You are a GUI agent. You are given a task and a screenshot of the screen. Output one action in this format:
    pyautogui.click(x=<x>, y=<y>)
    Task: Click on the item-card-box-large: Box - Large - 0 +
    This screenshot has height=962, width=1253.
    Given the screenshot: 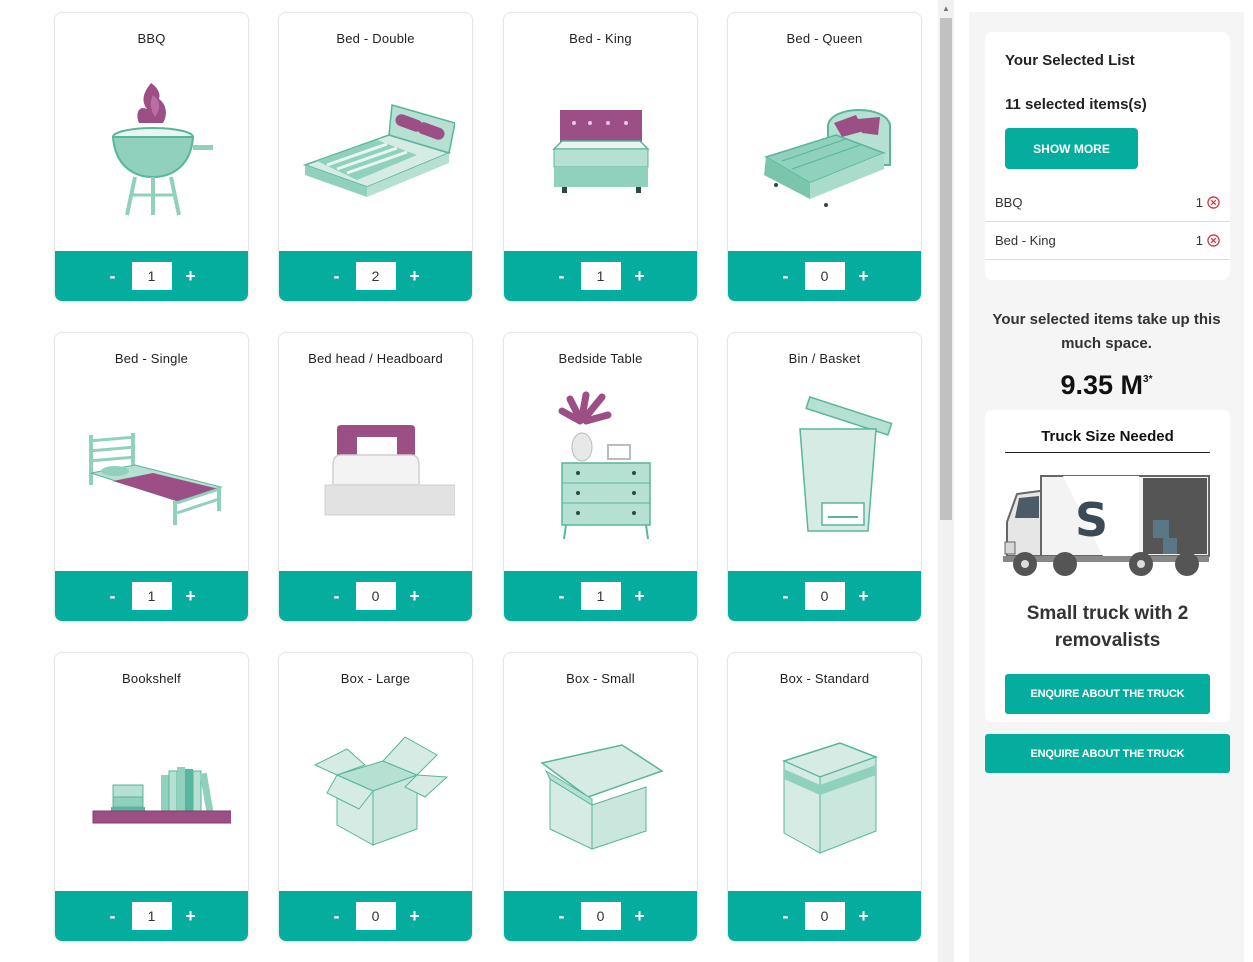 What is the action you would take?
    pyautogui.click(x=375, y=797)
    